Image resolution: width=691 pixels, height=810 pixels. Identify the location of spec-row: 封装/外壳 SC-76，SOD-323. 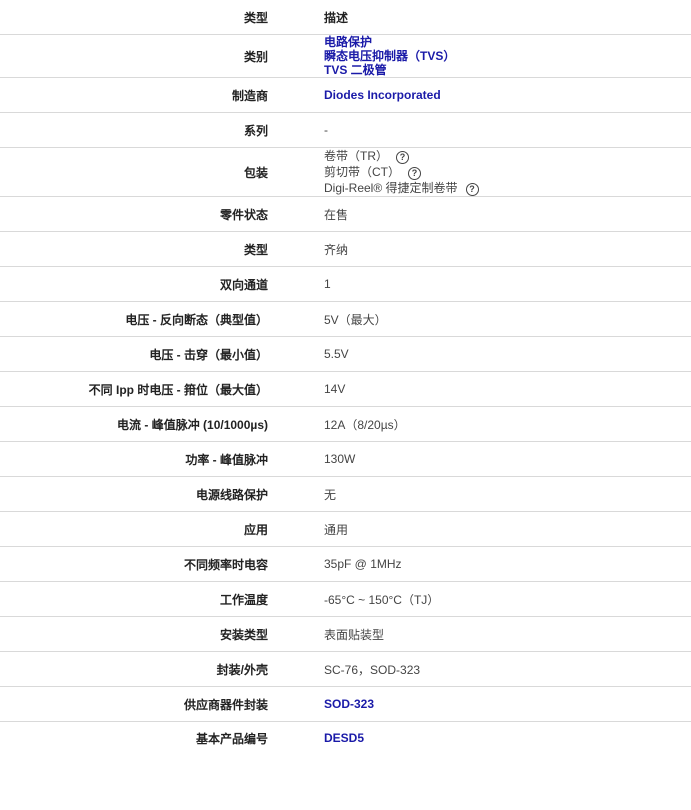
(345, 669).